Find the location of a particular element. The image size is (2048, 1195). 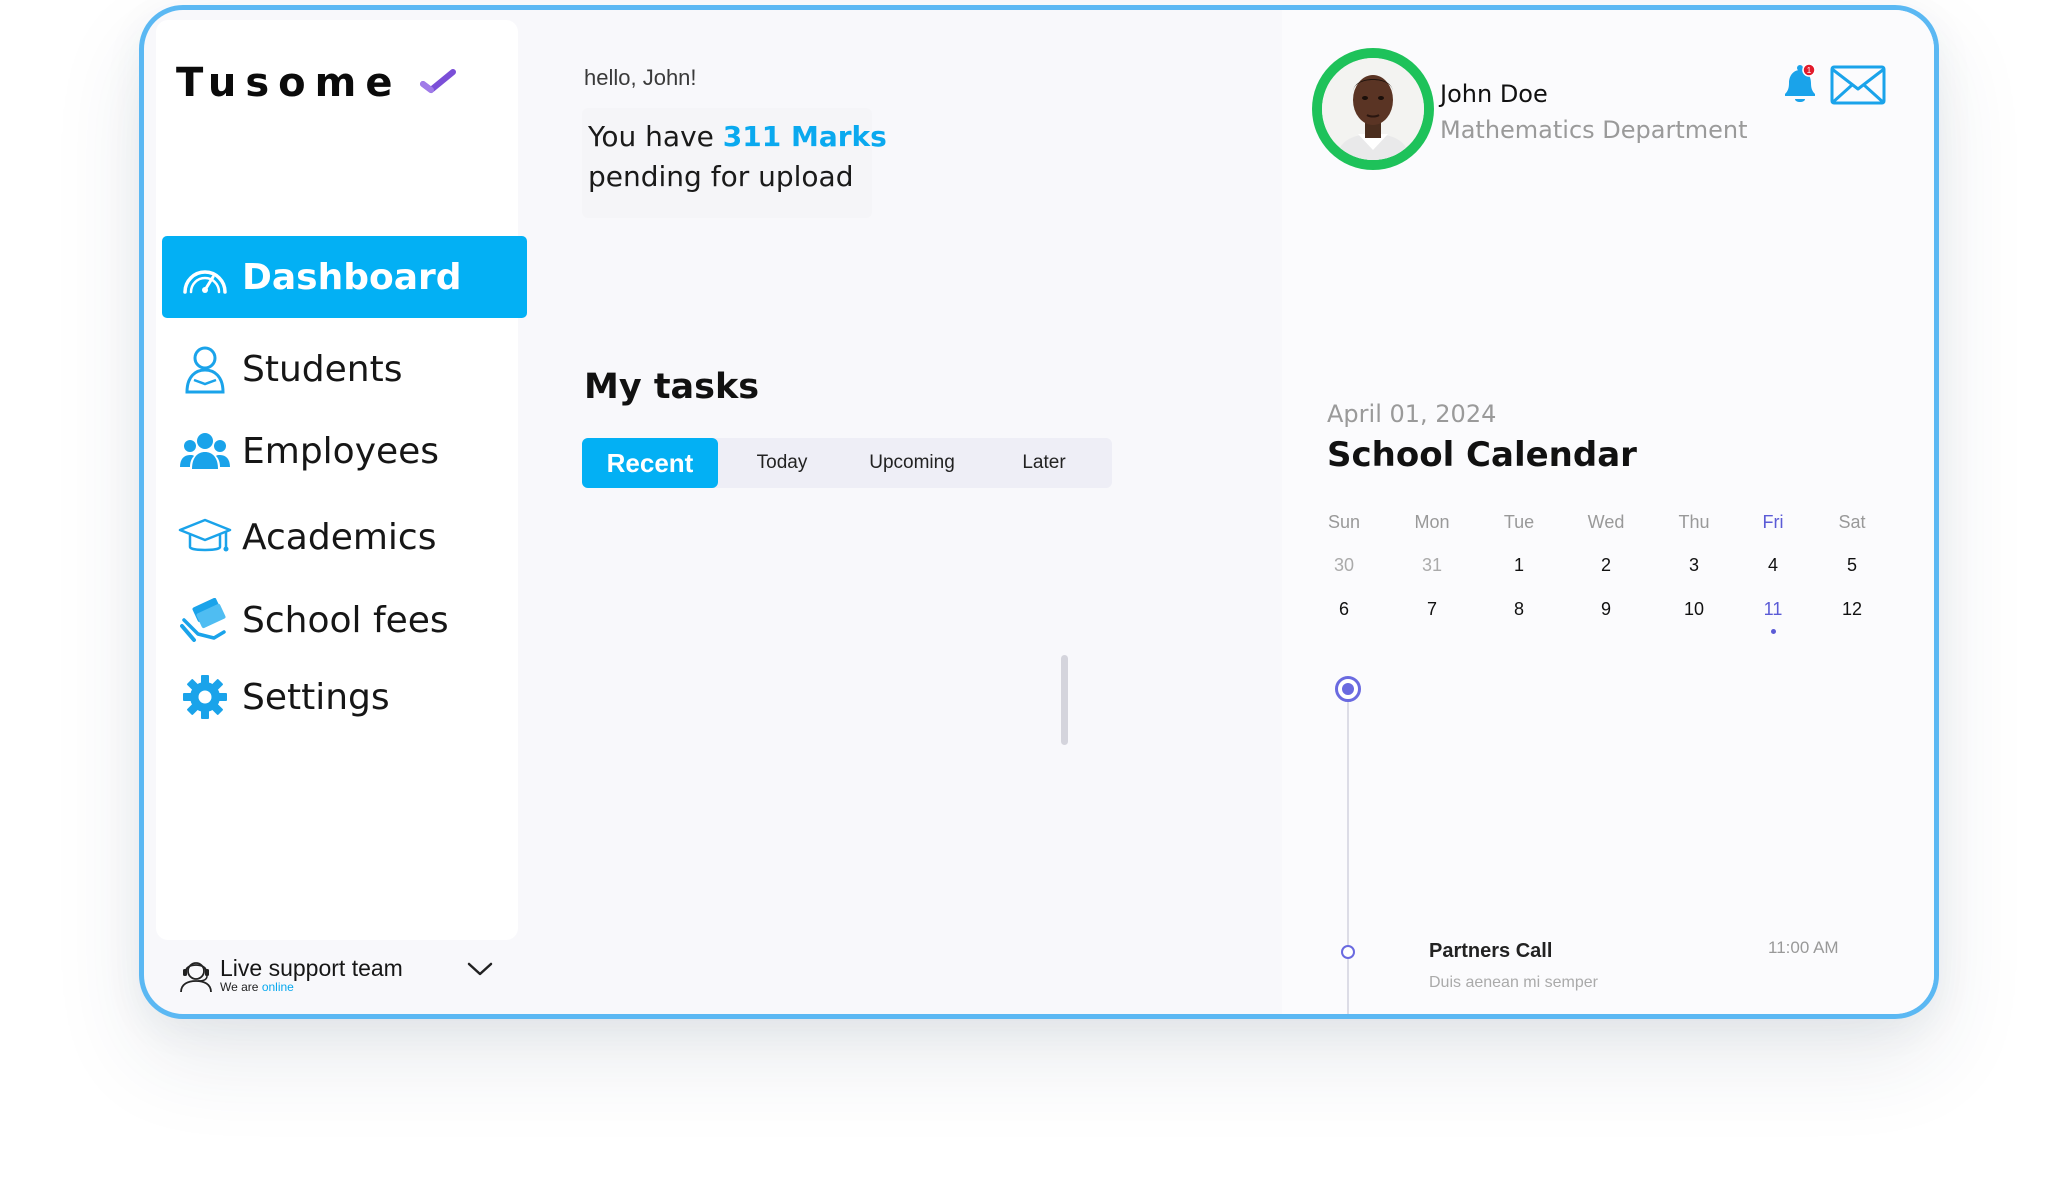

calendar-day: 6 is located at coordinates (1344, 609).